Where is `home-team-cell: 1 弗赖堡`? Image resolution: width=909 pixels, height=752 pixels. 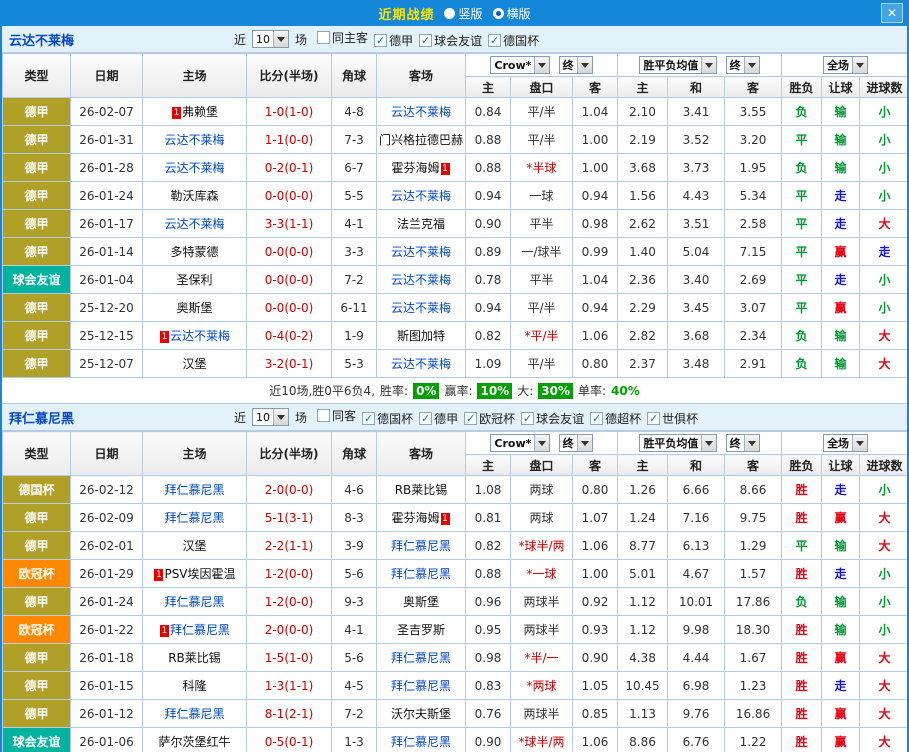
home-team-cell: 1 弗赖堡 is located at coordinates (194, 111).